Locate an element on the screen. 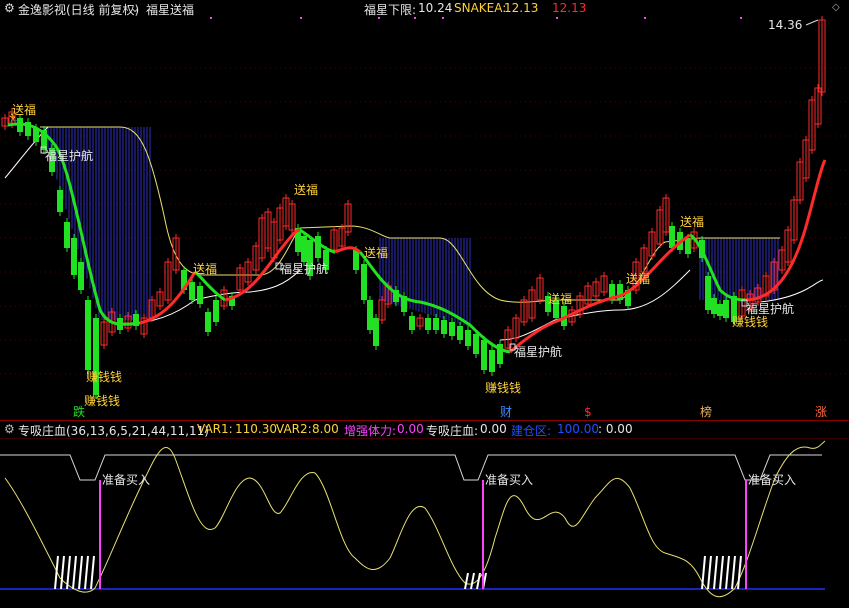 This screenshot has height=608, width=849. marker-zhang: 涨 is located at coordinates (821, 411).